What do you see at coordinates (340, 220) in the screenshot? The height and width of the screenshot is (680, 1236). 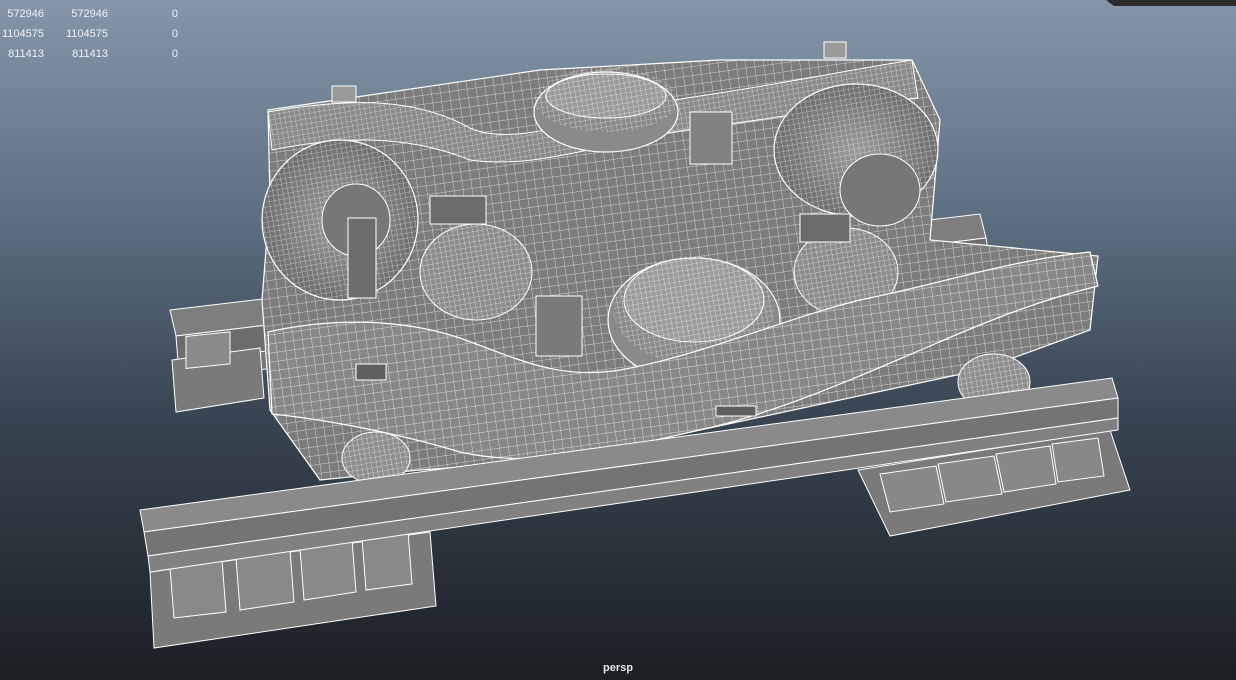 I see `wheel-back-left` at bounding box center [340, 220].